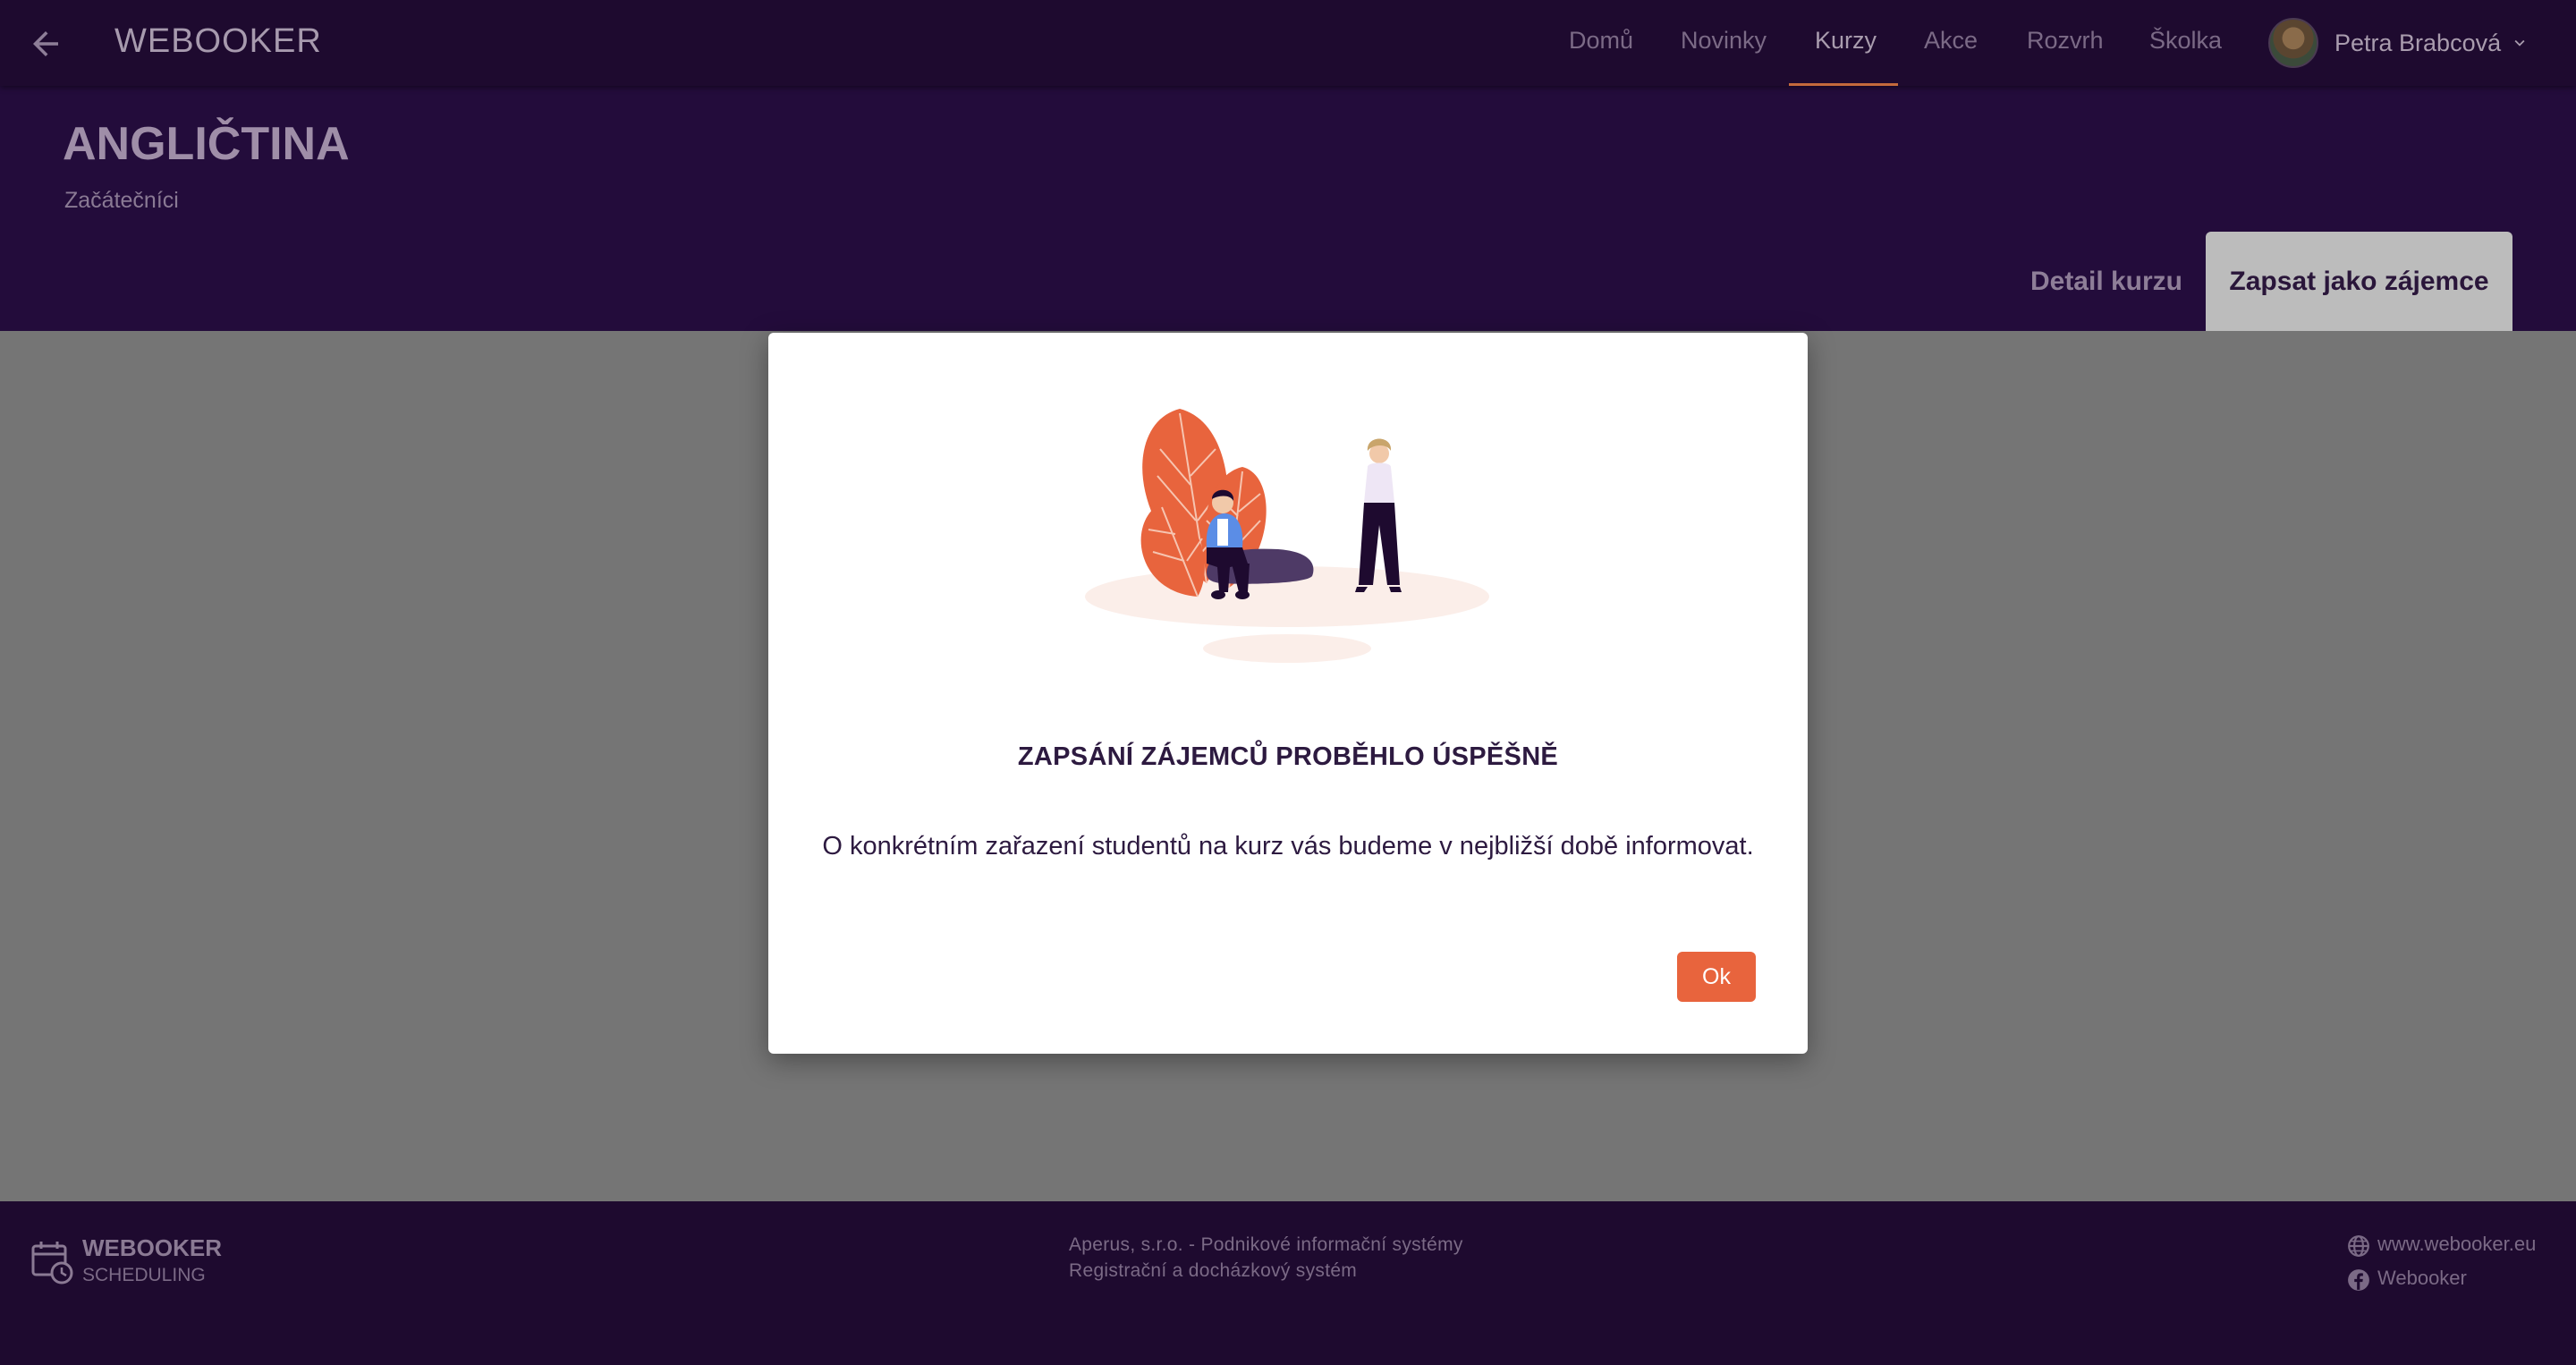  Describe the element at coordinates (45, 44) in the screenshot. I see `arrow-left-icon` at that location.